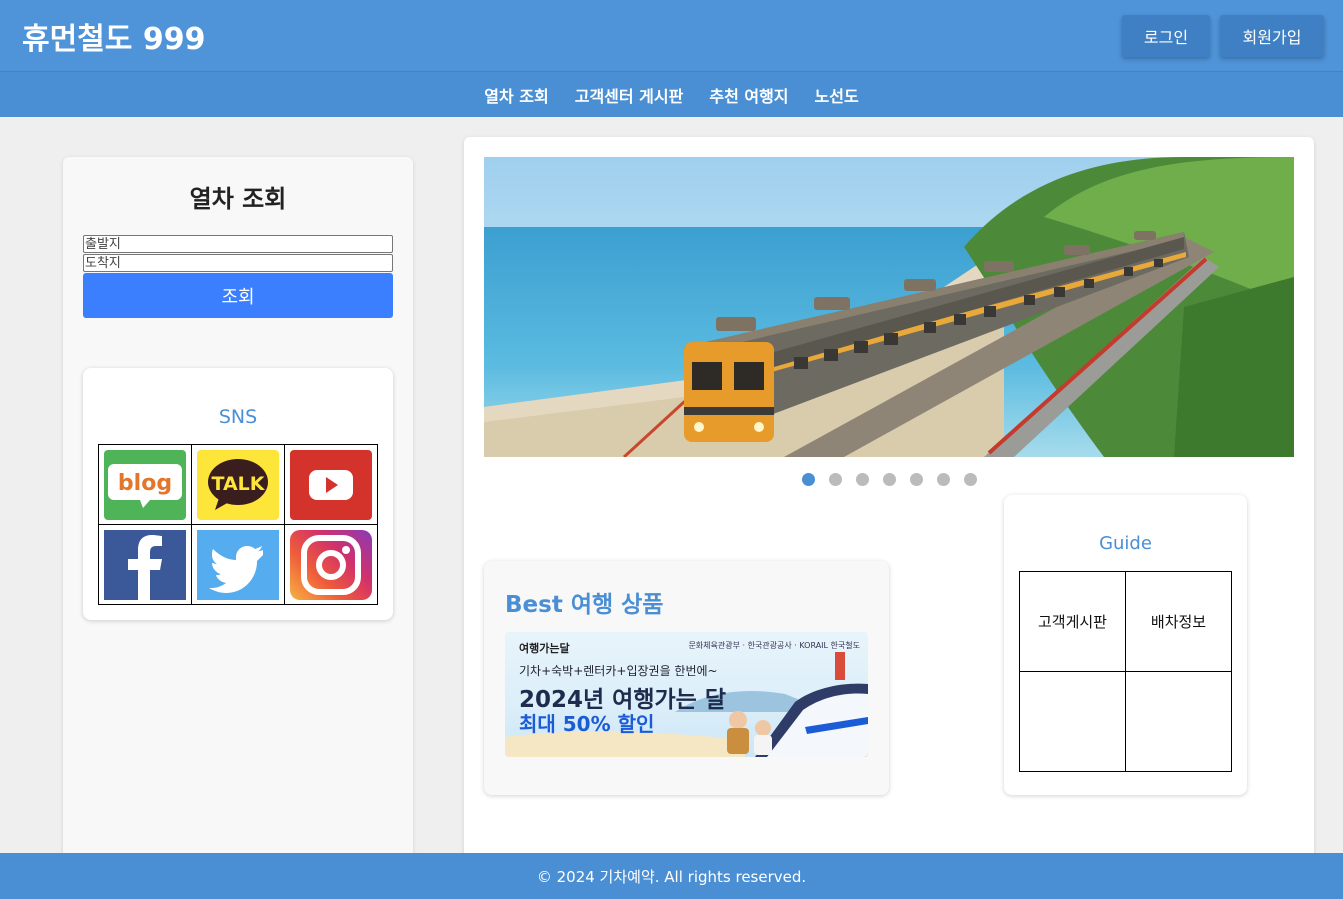 This screenshot has height=899, width=1343. Describe the element at coordinates (671, 35) in the screenshot. I see `site-header: 휴먼철도 999 로그인 회원가입` at that location.